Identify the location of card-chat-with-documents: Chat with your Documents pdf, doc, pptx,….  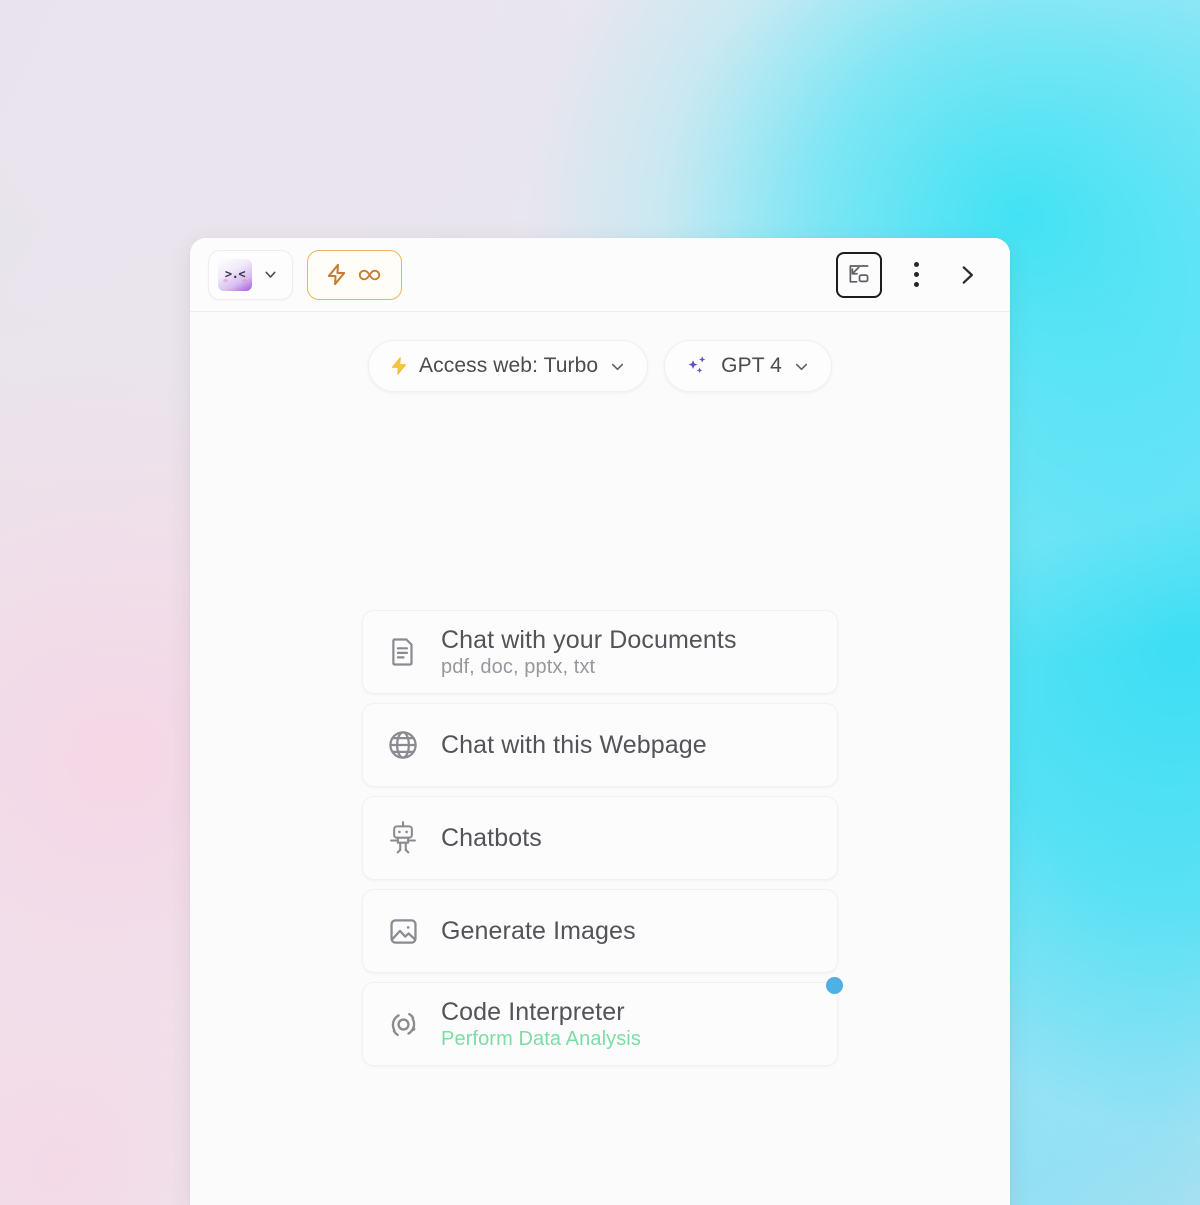
(600, 652).